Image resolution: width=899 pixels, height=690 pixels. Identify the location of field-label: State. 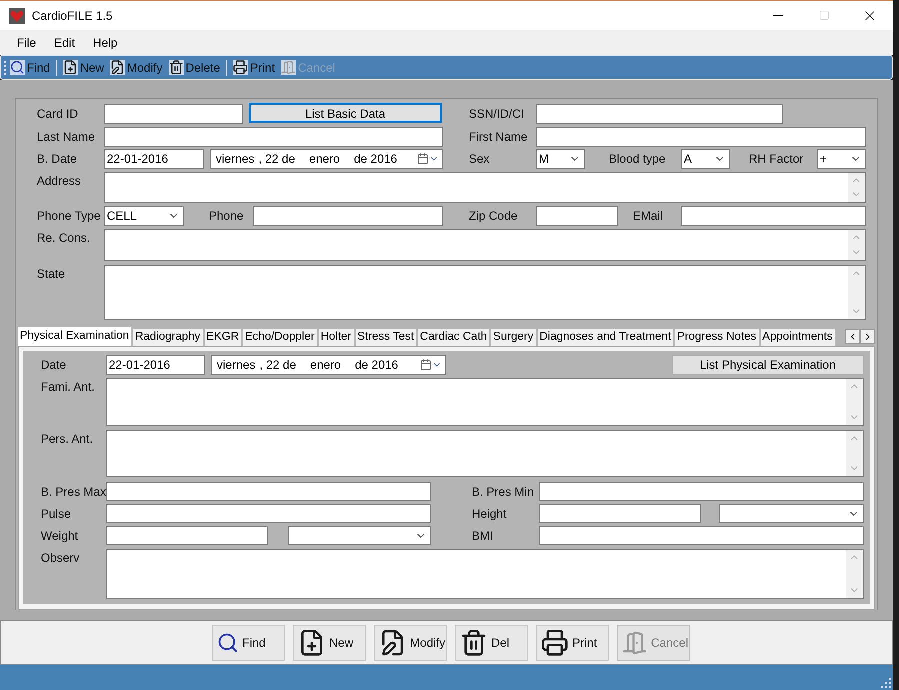
(51, 274).